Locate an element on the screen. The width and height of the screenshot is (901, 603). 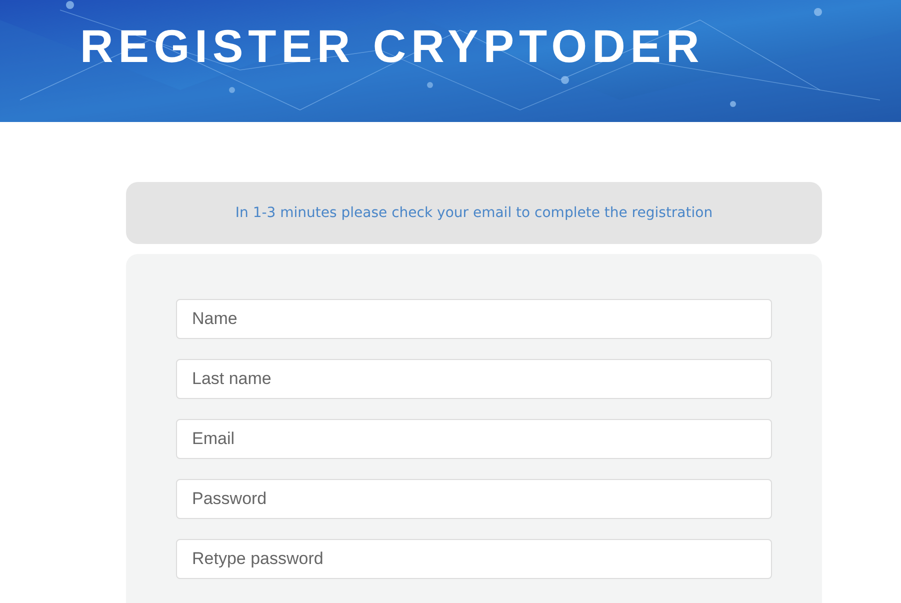
input-field: Name is located at coordinates (474, 319).